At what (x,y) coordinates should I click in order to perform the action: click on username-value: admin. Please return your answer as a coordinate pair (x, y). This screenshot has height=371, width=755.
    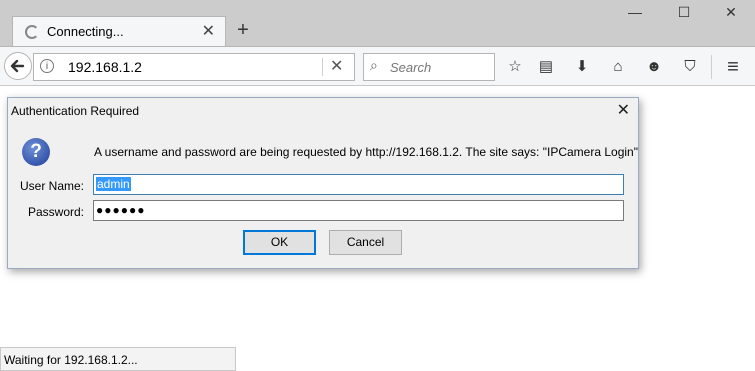
    Looking at the image, I should click on (113, 184).